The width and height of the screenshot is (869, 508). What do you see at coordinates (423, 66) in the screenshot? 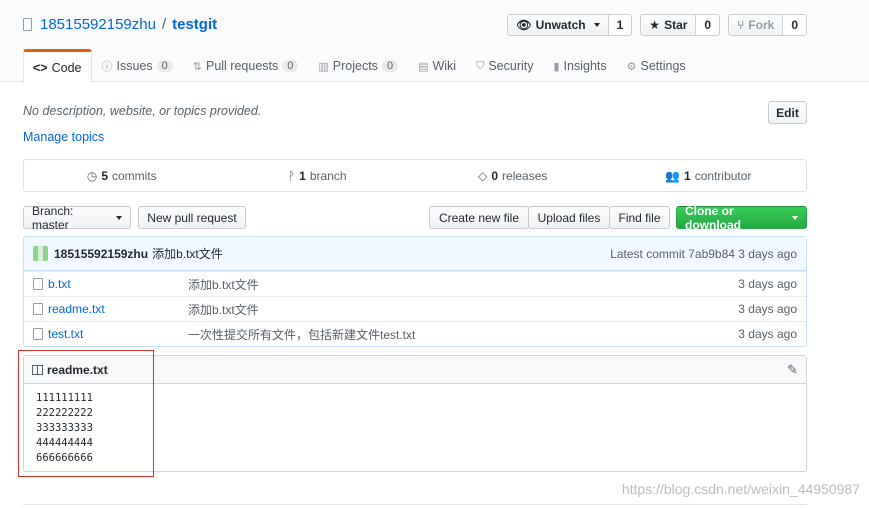
I see `book-icon: ▤` at bounding box center [423, 66].